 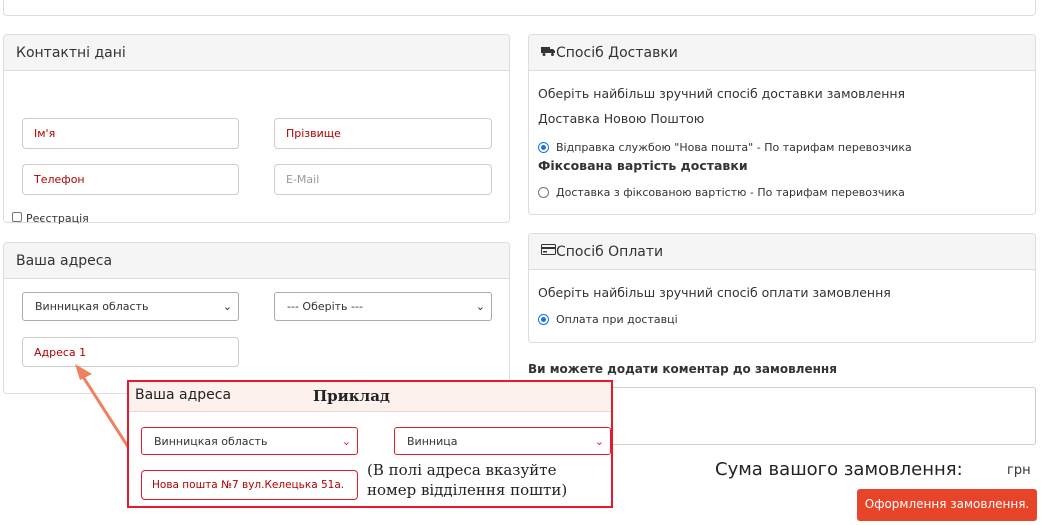 I want to click on city-select: --- Оберіть --- ⌄, so click(x=383, y=306).